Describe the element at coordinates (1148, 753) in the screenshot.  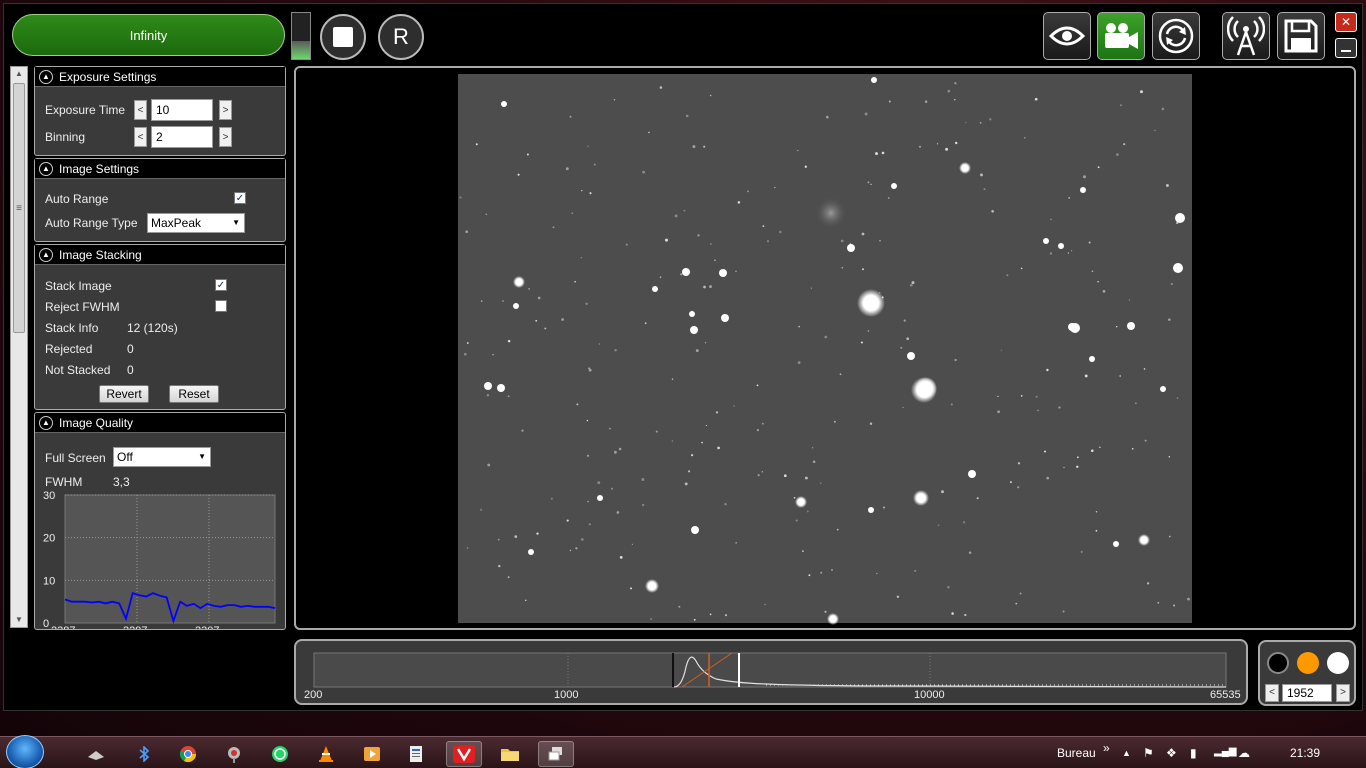
I see `flag-icon: ⚑` at that location.